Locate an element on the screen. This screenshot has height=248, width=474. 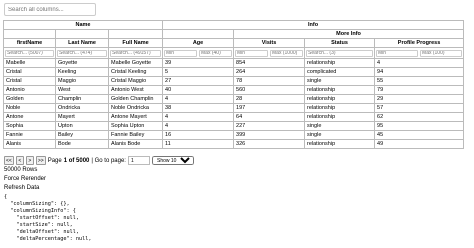
page-label: Page is located at coordinates (54, 160).